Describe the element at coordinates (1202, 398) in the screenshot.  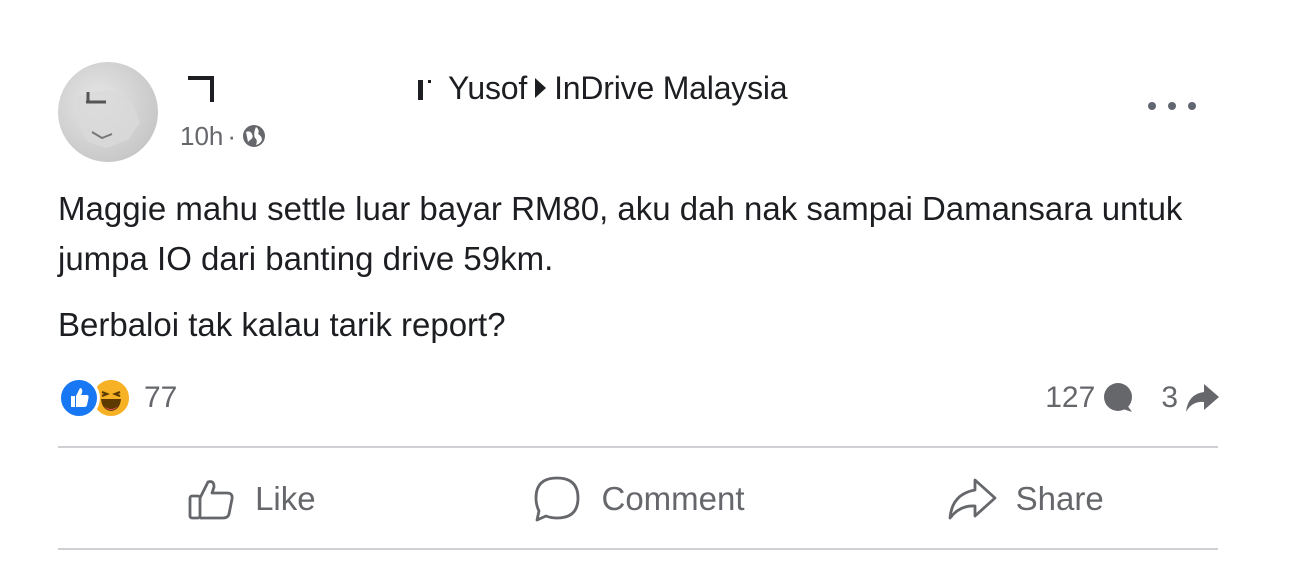
I see `share-arrow-icon` at that location.